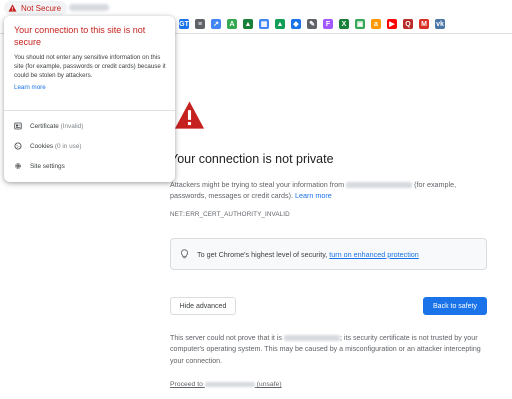  I want to click on cookies-item: Cookies (0 in use), so click(48, 146).